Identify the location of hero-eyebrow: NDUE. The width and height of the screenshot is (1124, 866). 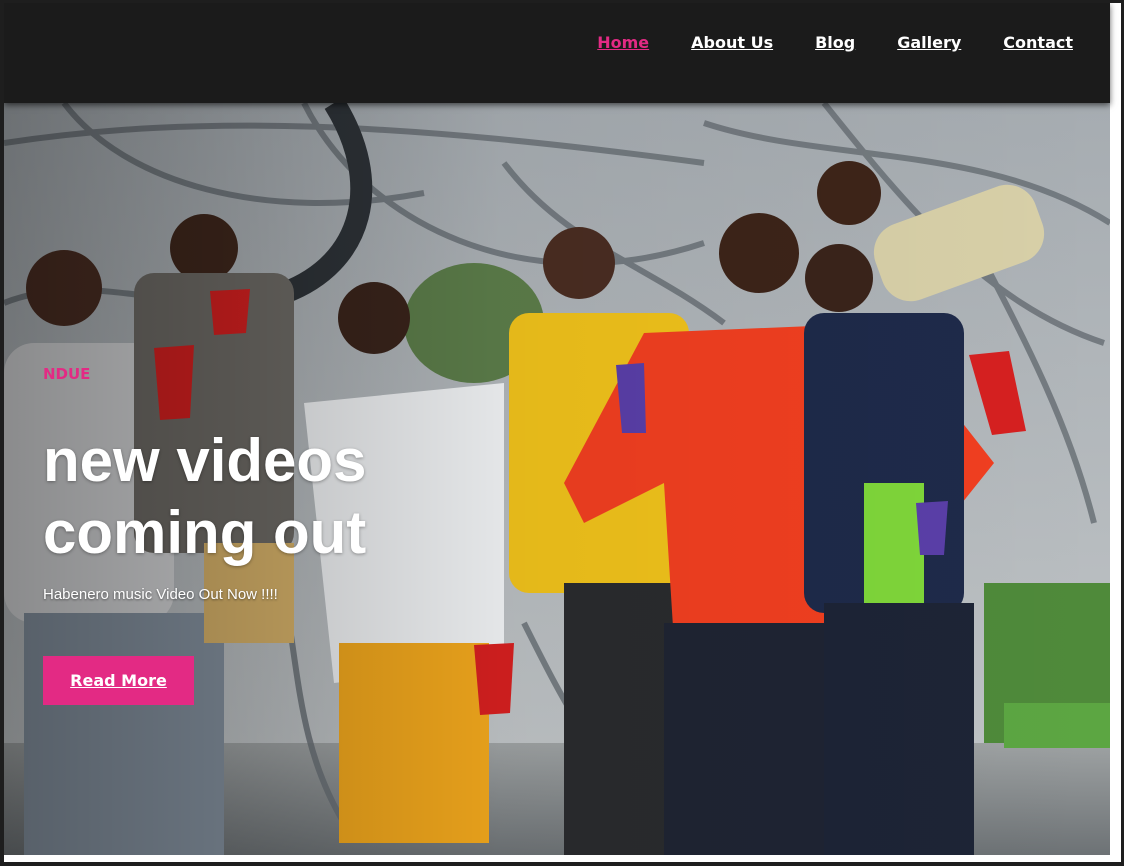
(67, 374).